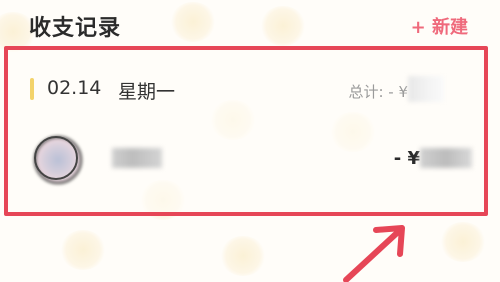 This screenshot has height=282, width=500. What do you see at coordinates (446, 158) in the screenshot?
I see `record-amount-redacted` at bounding box center [446, 158].